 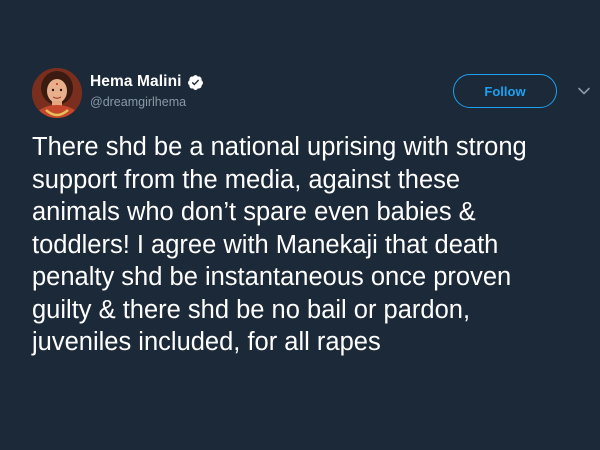 I want to click on follow-button: Follow, so click(x=505, y=91).